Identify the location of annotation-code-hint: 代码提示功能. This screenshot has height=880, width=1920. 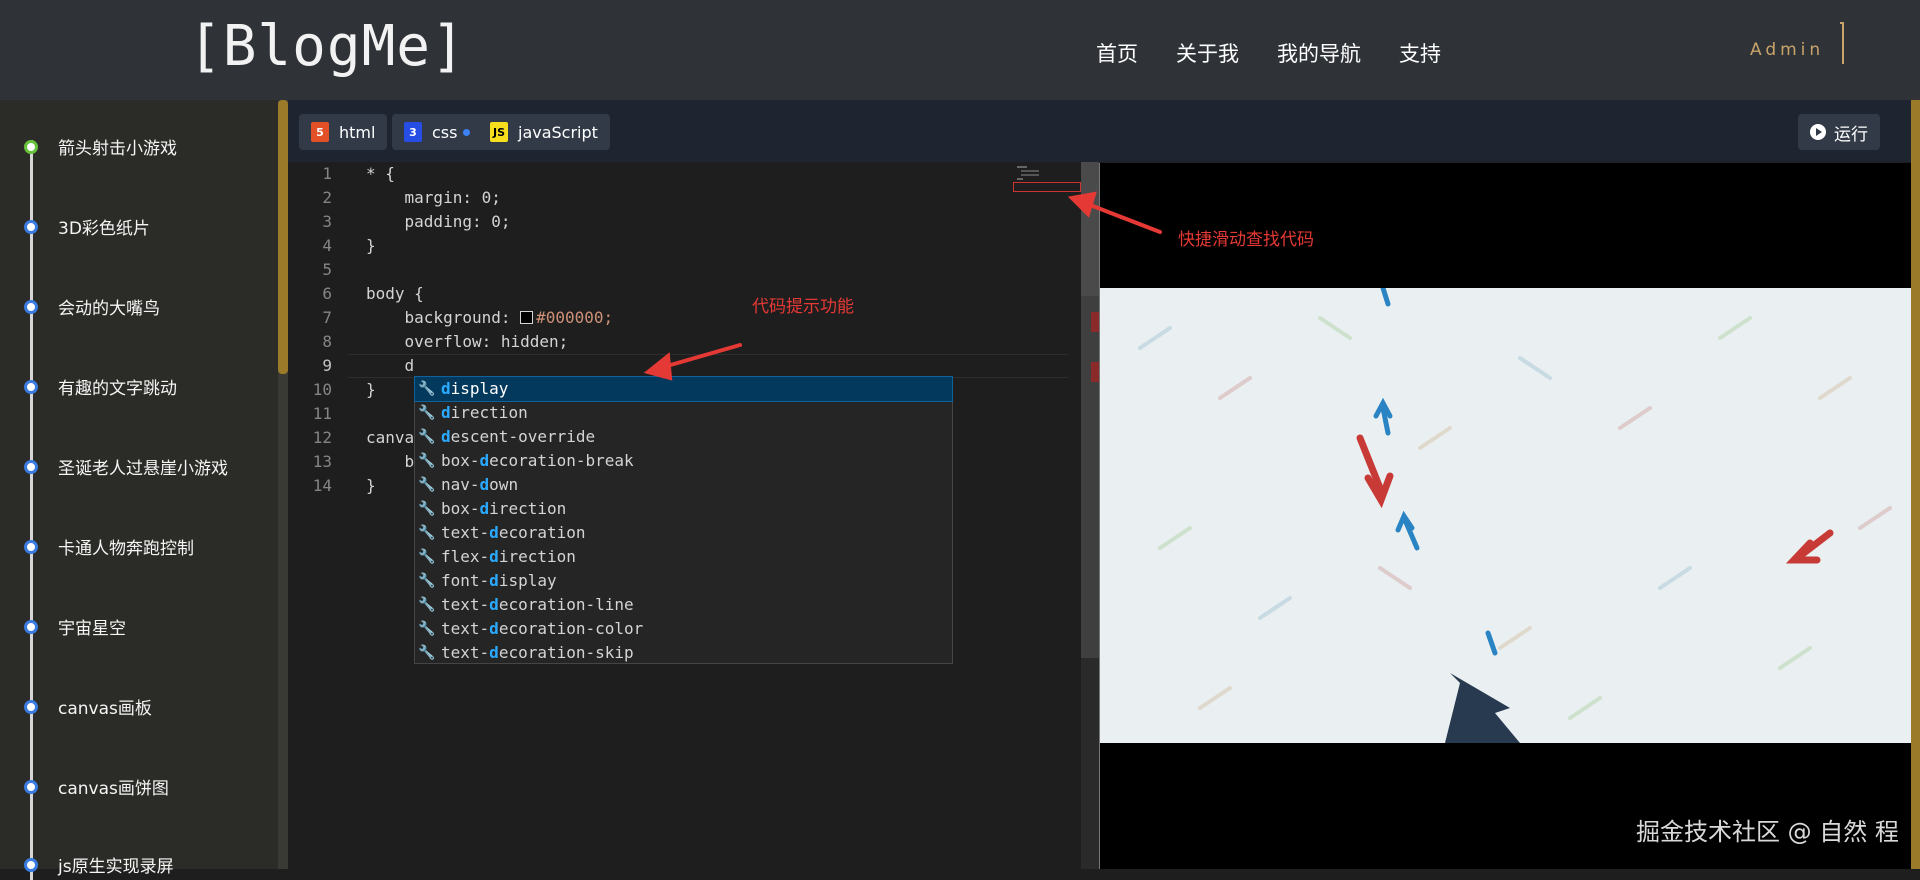
(803, 307).